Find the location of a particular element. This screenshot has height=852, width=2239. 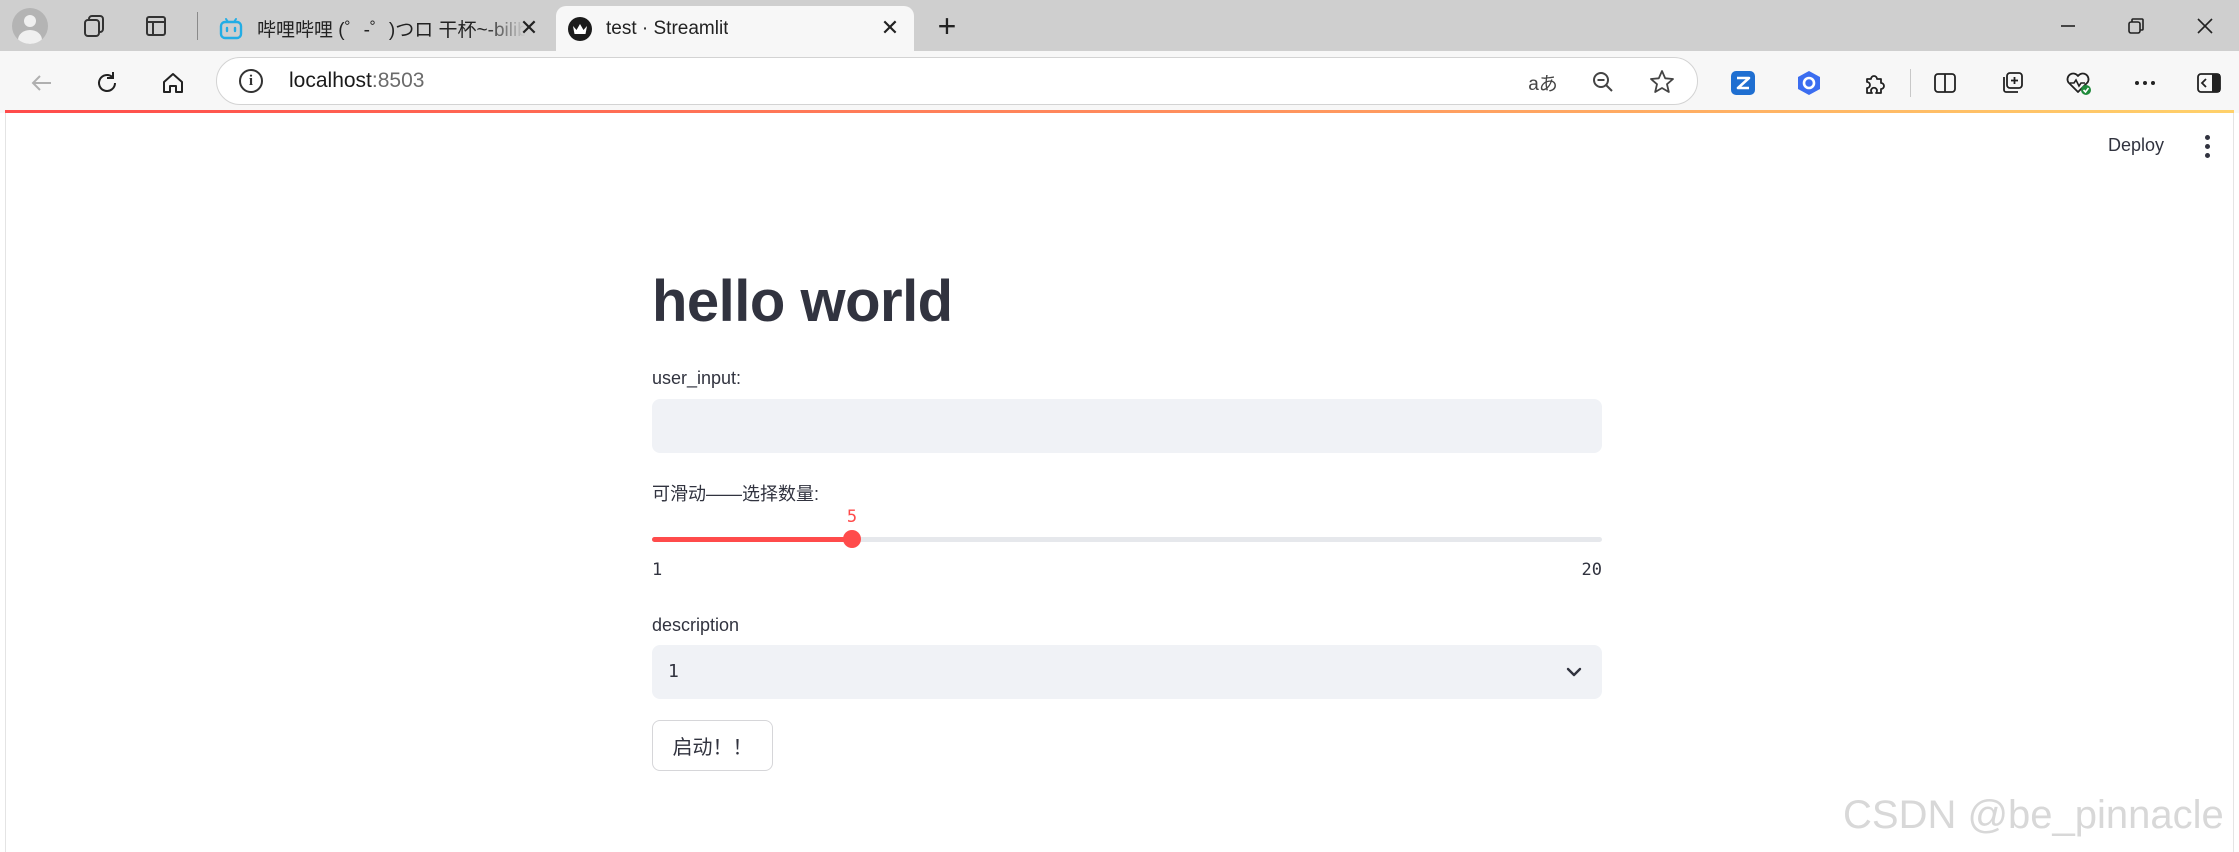

arrow-left-icon is located at coordinates (41, 83).